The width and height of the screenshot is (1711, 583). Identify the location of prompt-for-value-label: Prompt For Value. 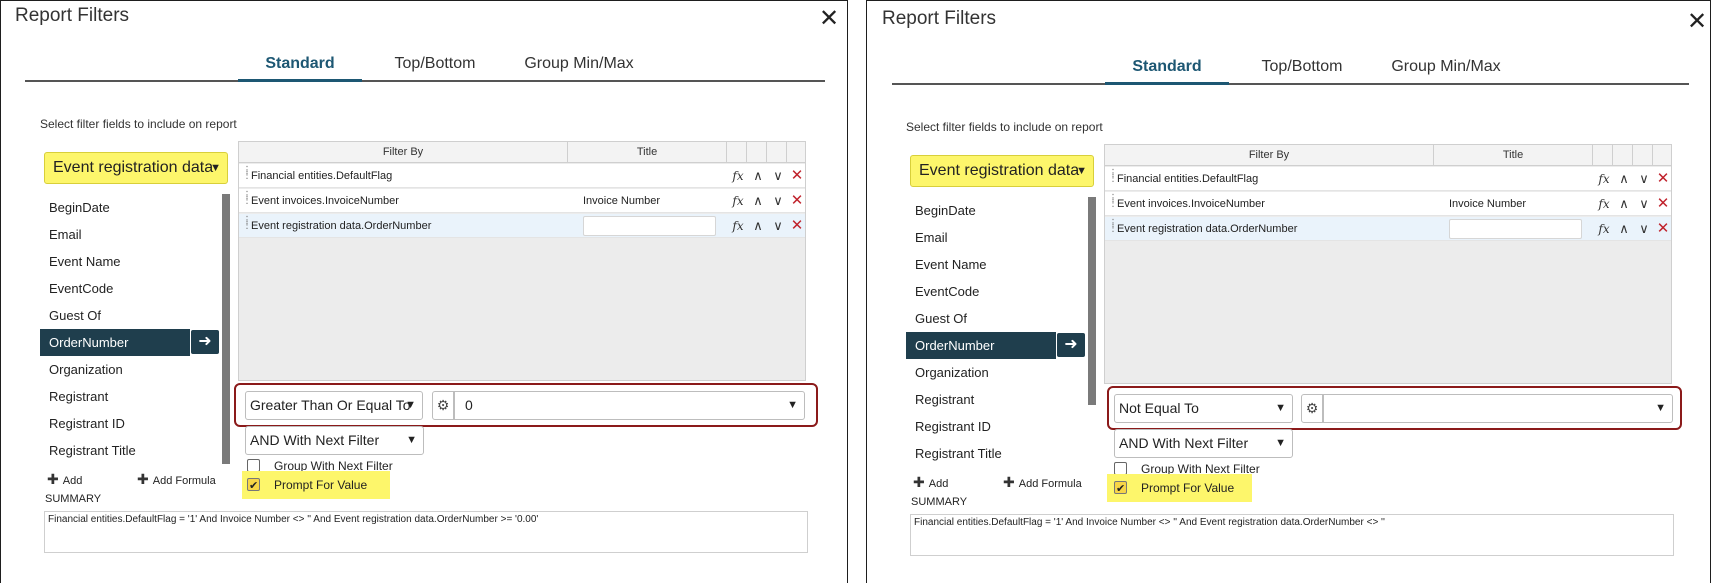
(321, 485).